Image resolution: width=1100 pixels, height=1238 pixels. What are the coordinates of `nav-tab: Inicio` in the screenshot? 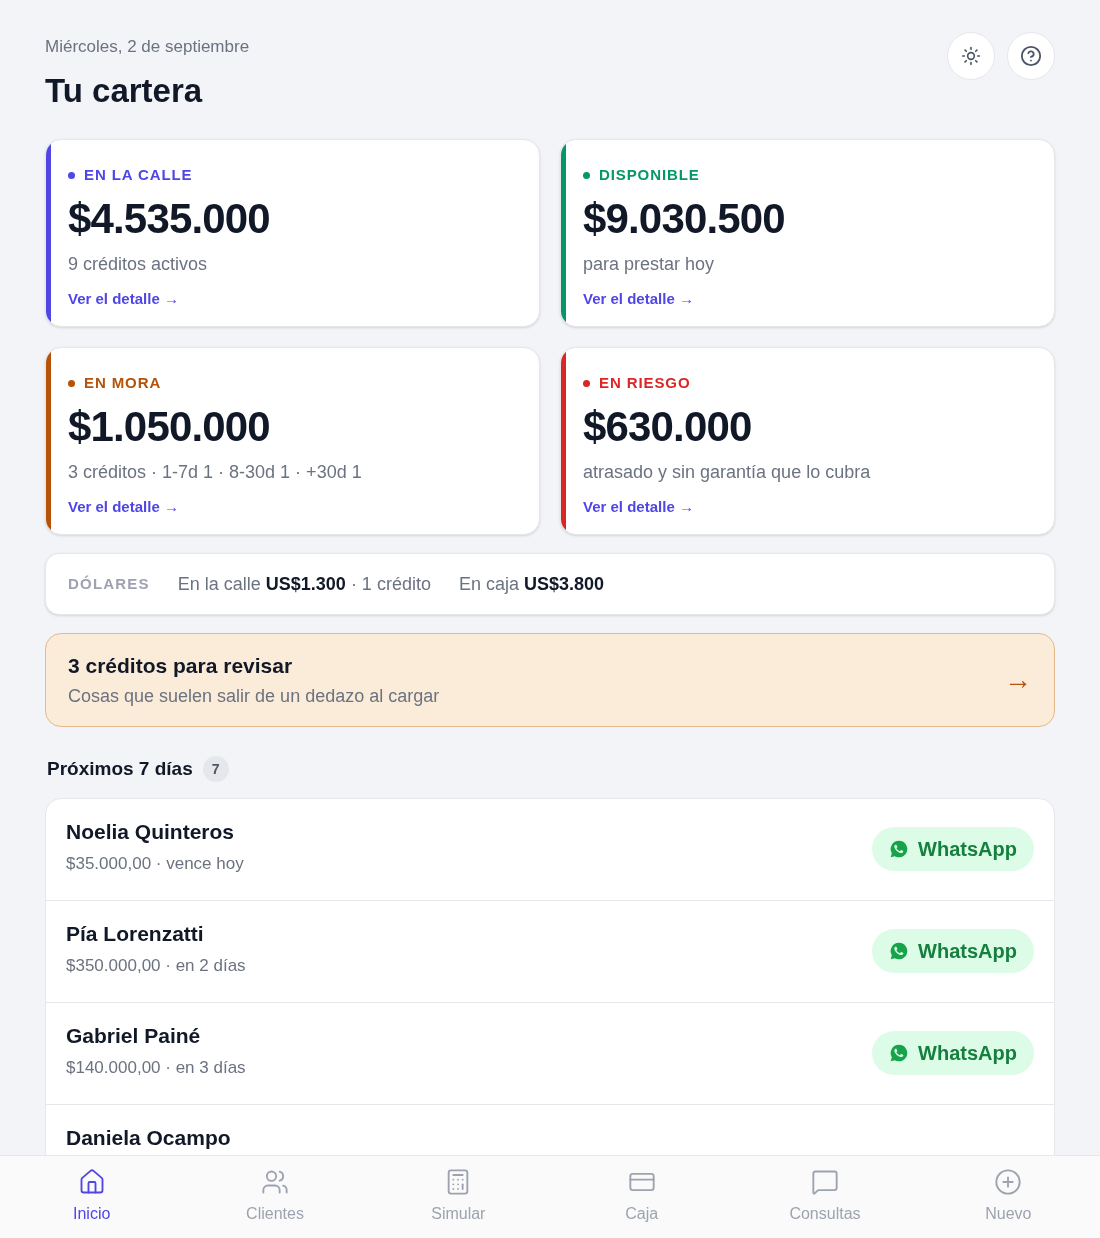 It's located at (92, 1197).